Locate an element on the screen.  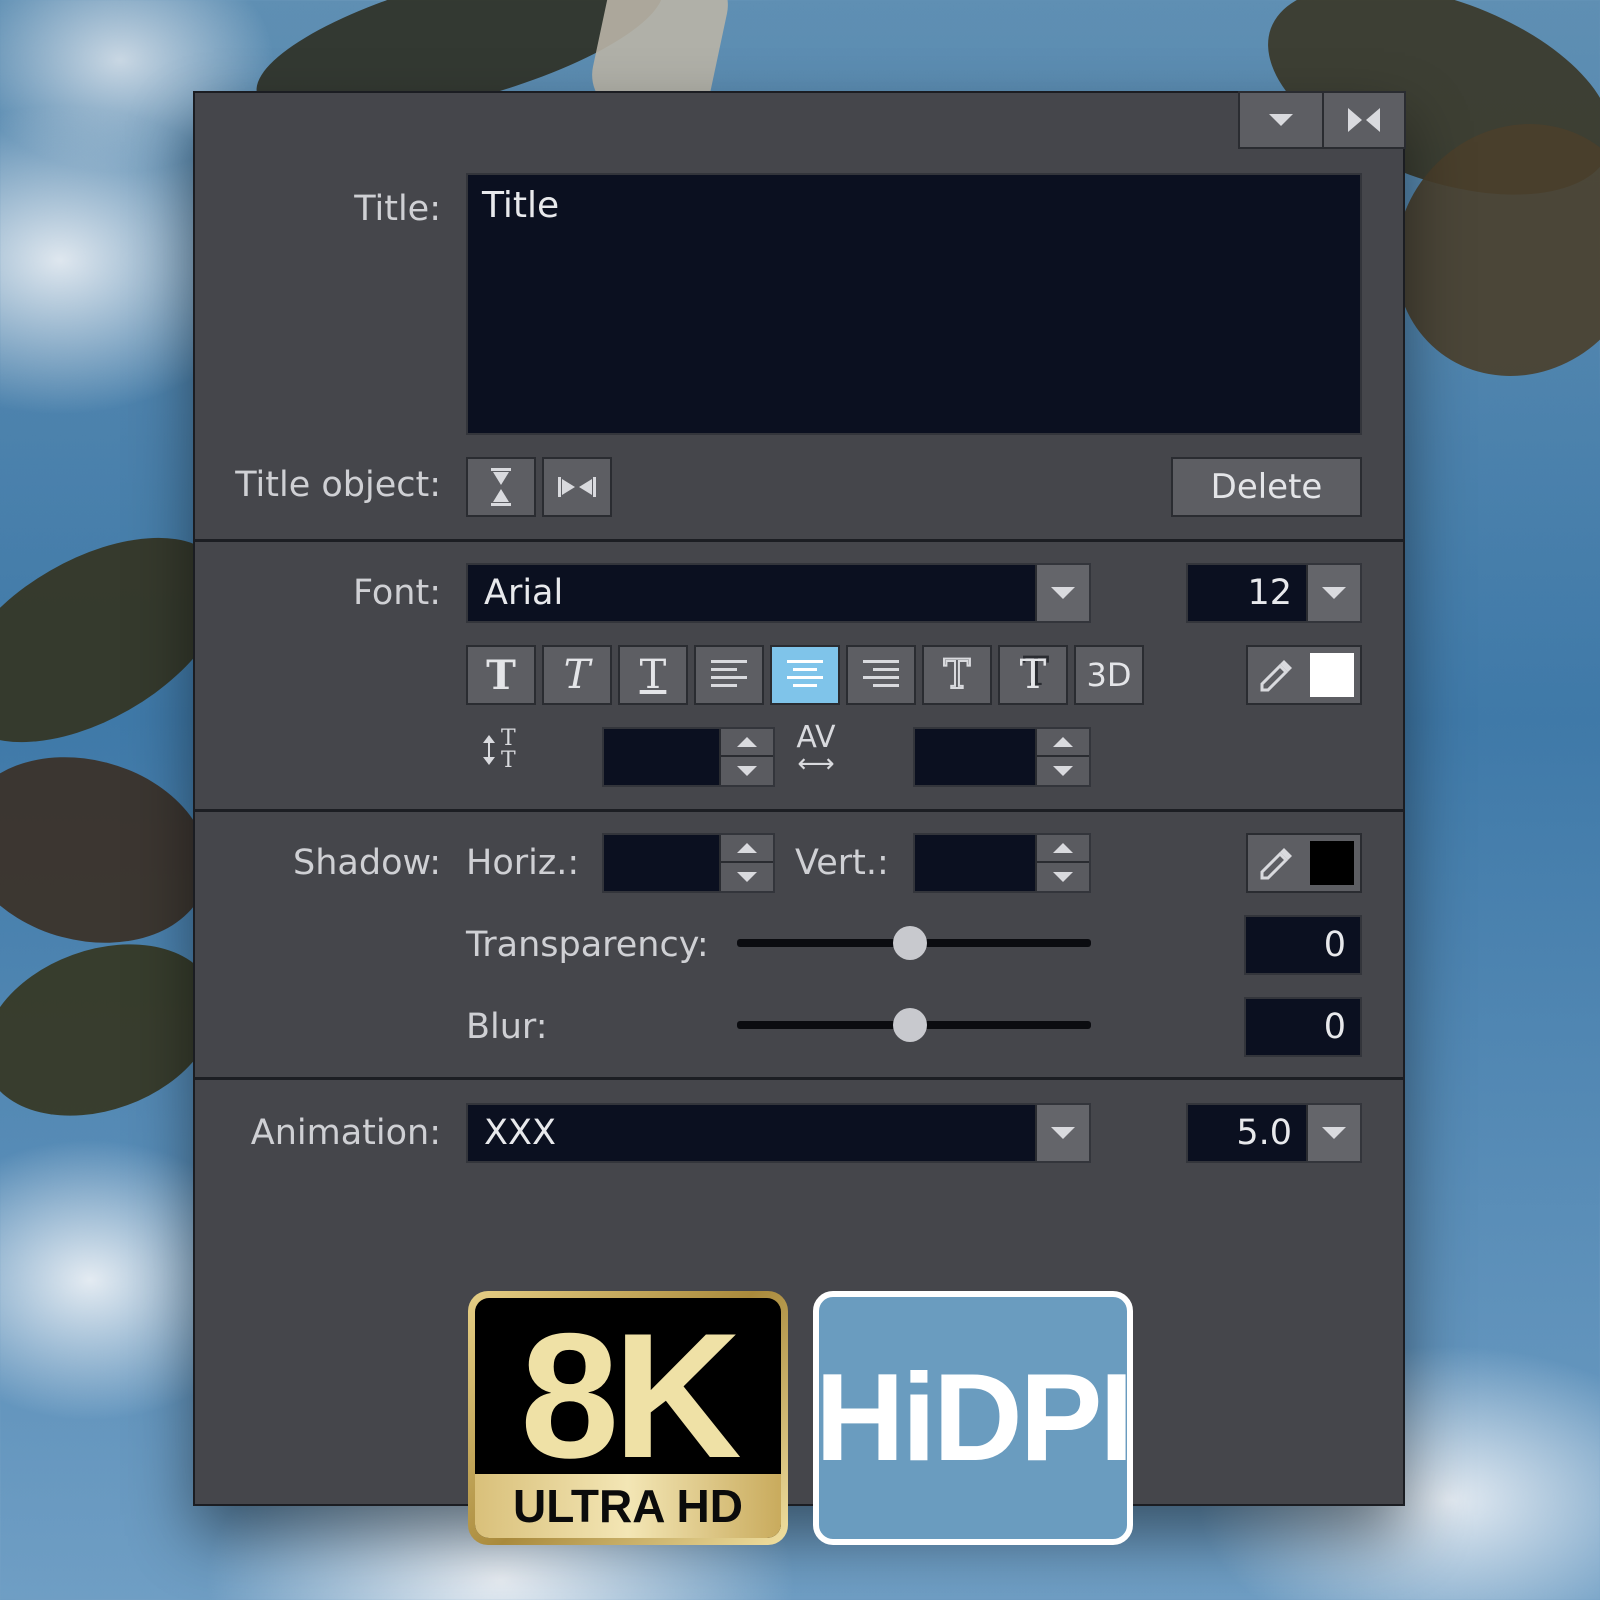
3d-button: 3D is located at coordinates (1109, 675).